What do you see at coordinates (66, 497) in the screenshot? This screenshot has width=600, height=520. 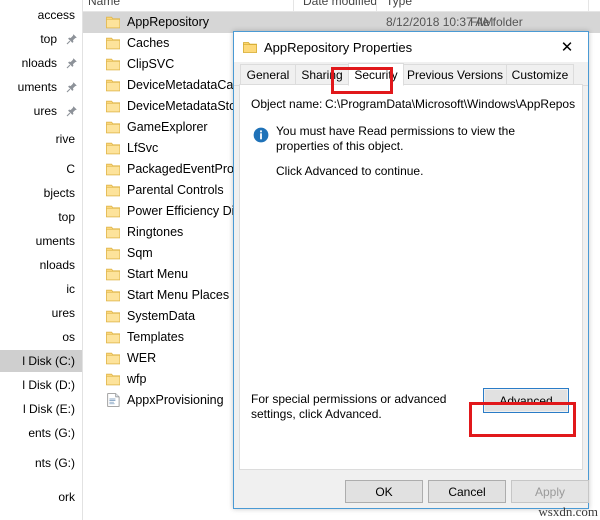 I see `nav-item-label: ork` at bounding box center [66, 497].